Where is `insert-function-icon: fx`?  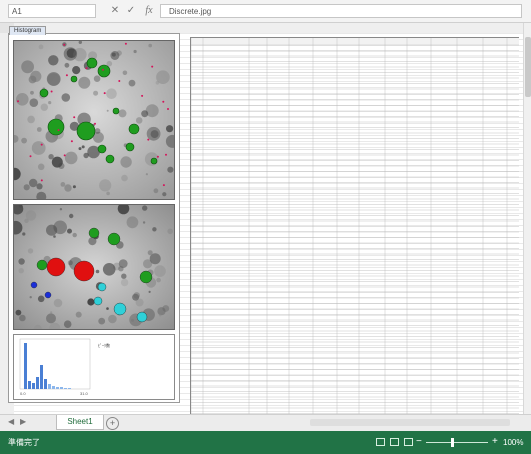 insert-function-icon: fx is located at coordinates (149, 11).